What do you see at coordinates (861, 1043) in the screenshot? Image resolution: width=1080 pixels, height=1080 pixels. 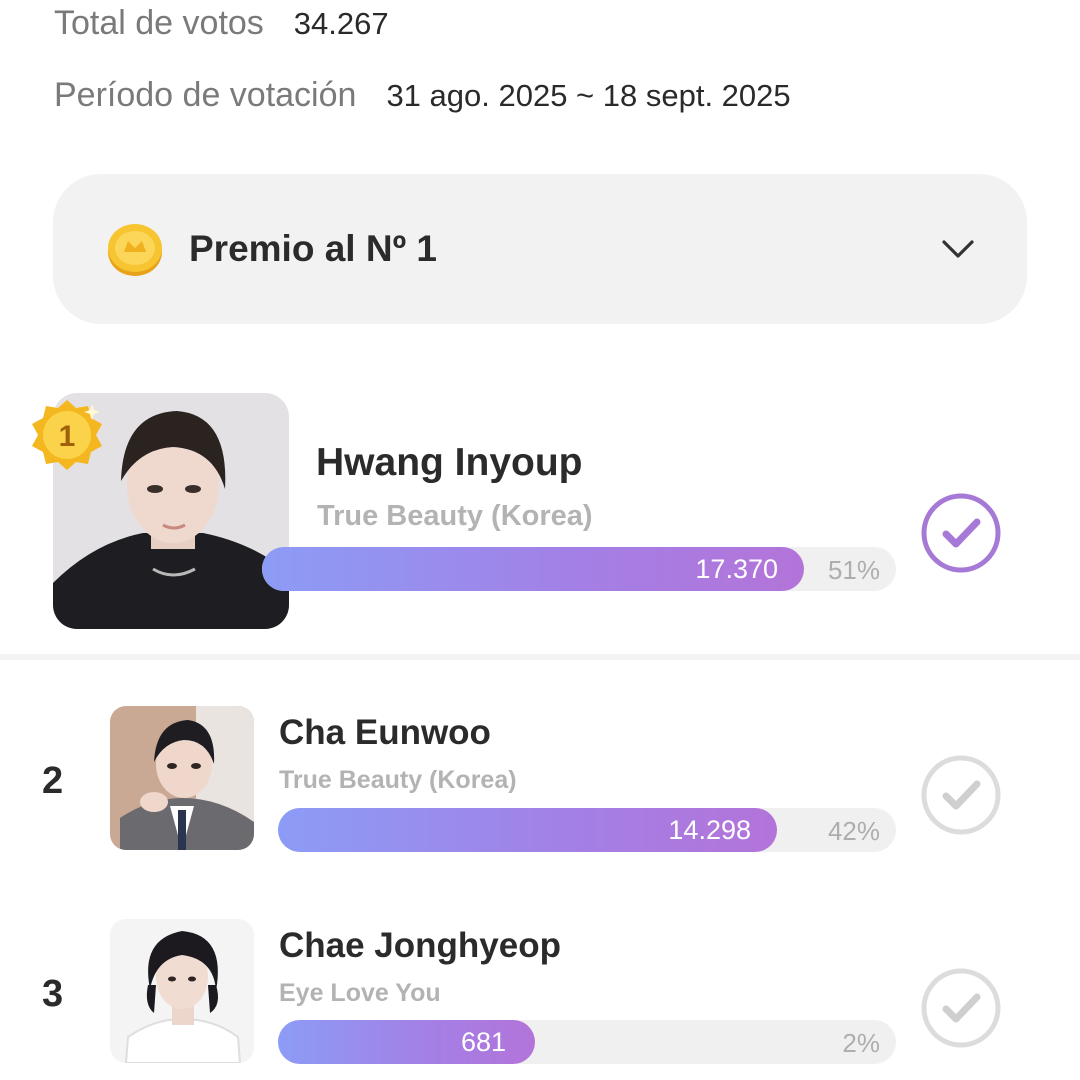 I see `candidate-3-vote-percent: 2%` at bounding box center [861, 1043].